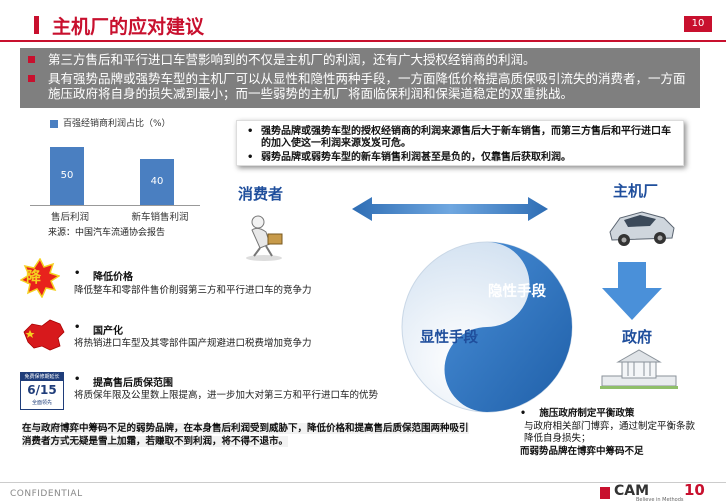 The height and width of the screenshot is (503, 726). I want to click on cam-logo-mark, so click(605, 493).